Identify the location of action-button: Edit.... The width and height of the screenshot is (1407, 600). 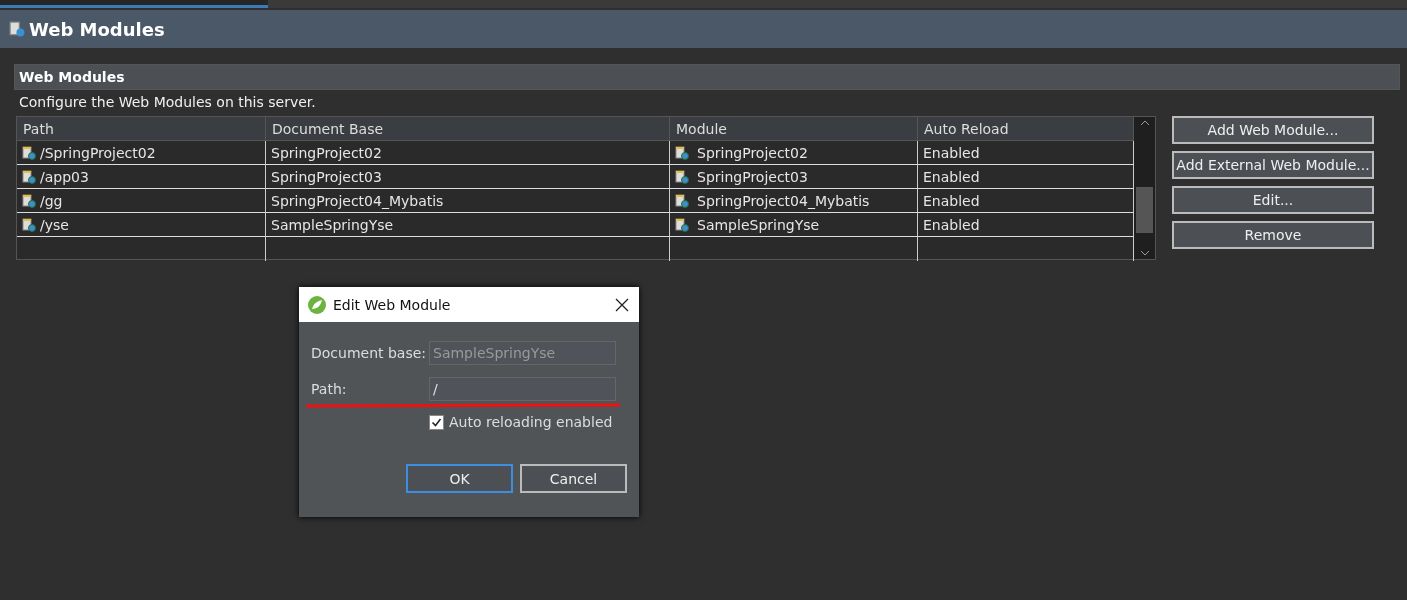
(1273, 200).